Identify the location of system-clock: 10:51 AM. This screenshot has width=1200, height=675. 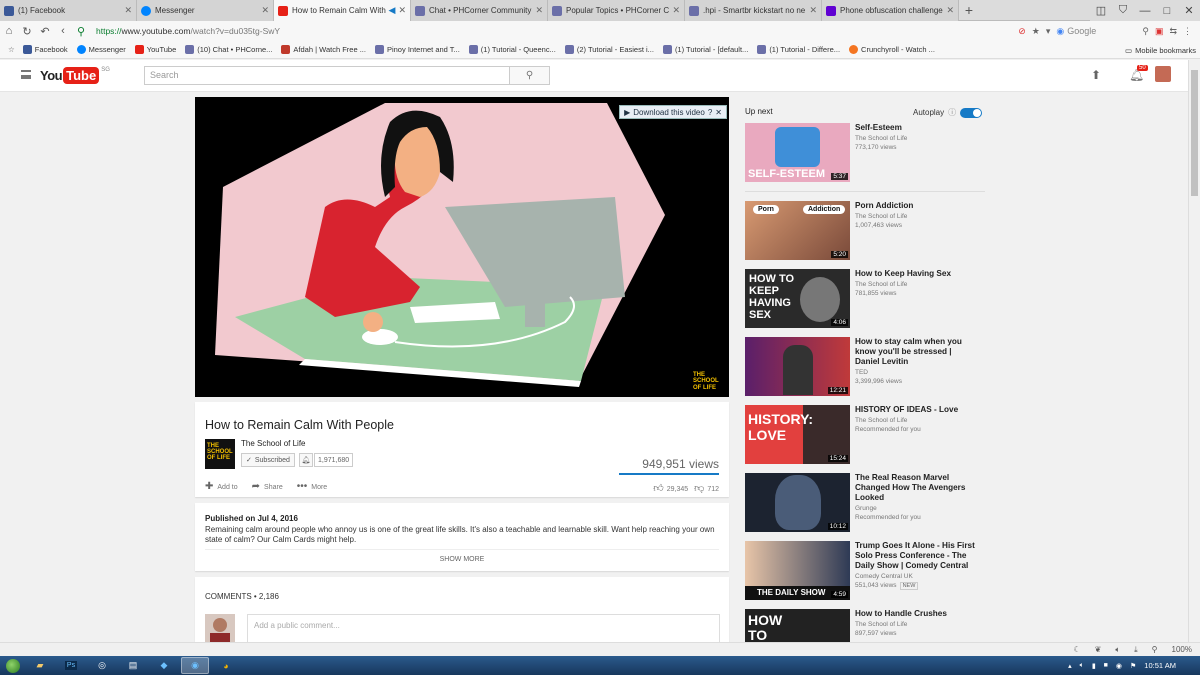
(1160, 665).